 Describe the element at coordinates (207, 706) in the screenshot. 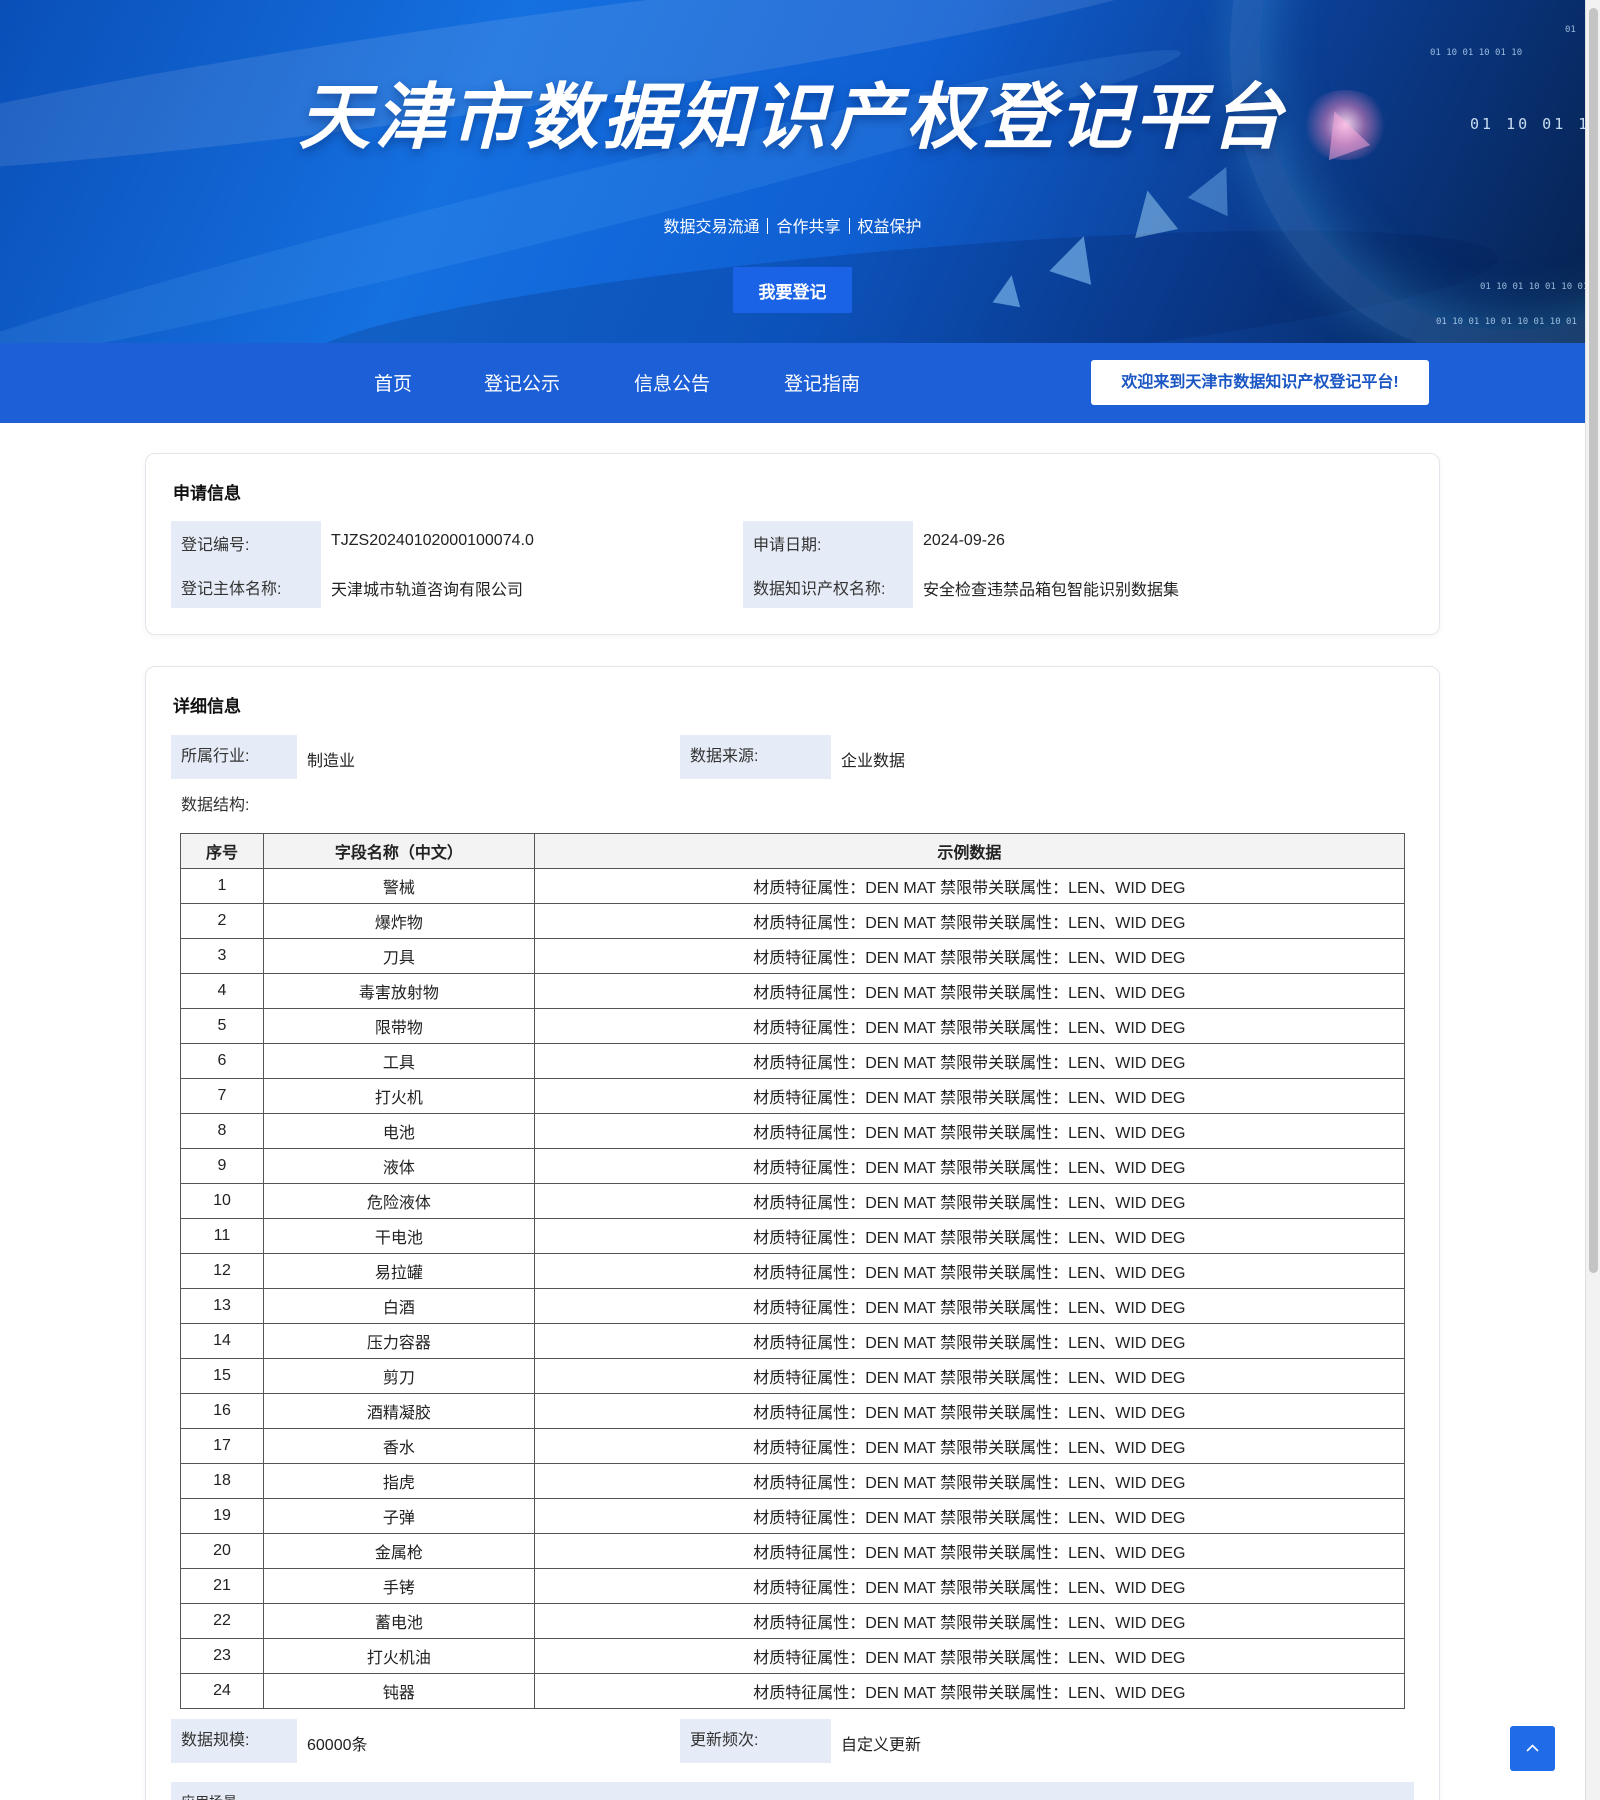

I see `card-title: 详细信息` at that location.